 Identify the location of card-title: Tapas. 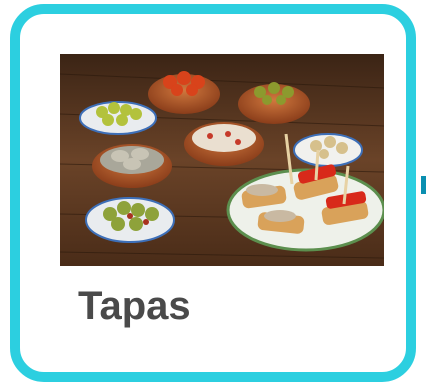
(134, 306).